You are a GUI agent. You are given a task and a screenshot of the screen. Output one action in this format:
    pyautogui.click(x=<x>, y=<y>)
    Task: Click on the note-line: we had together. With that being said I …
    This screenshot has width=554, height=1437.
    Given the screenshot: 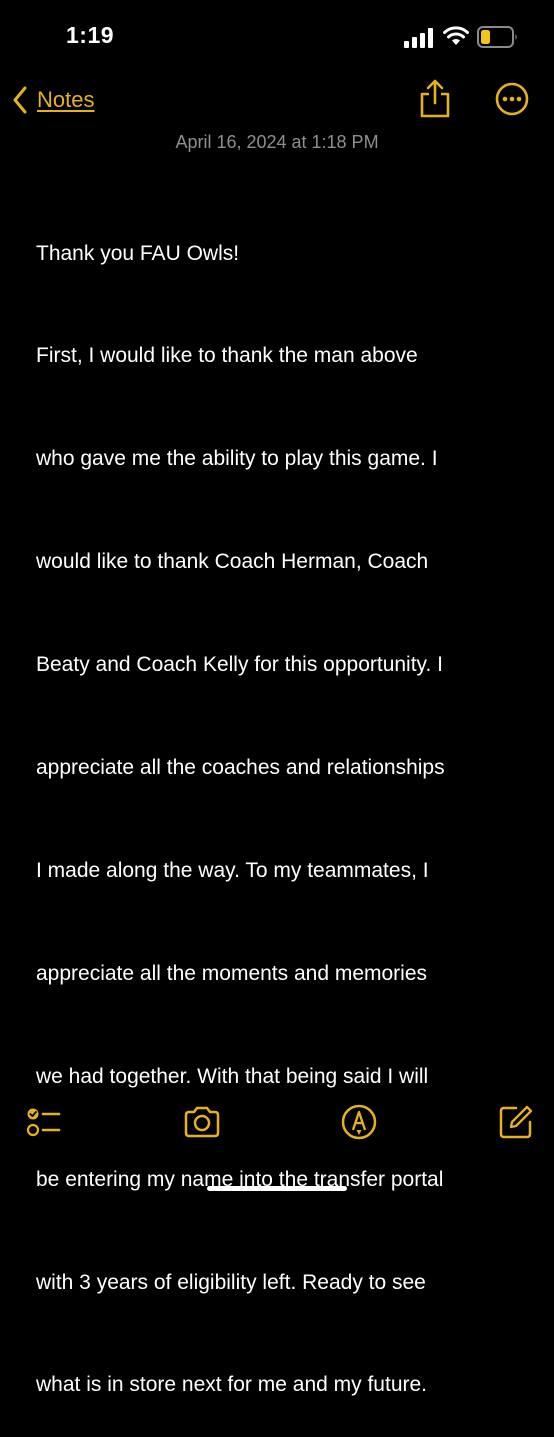 What is the action you would take?
    pyautogui.click(x=232, y=1076)
    